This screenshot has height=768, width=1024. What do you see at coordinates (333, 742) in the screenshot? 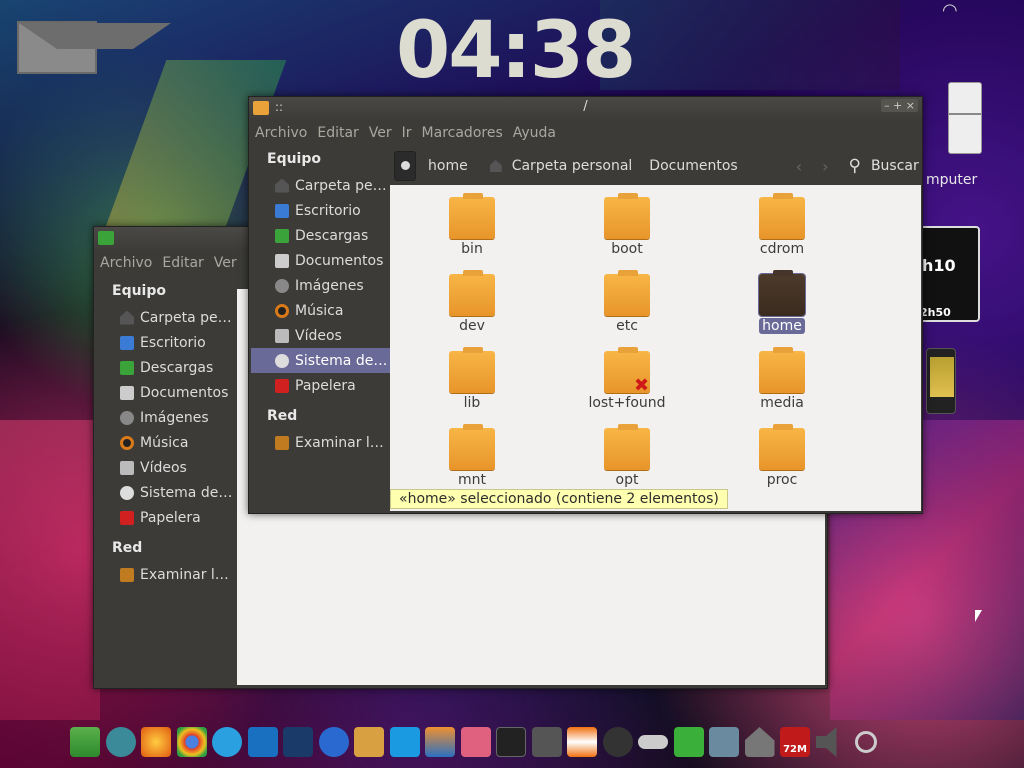
I see `pidgin-icon` at bounding box center [333, 742].